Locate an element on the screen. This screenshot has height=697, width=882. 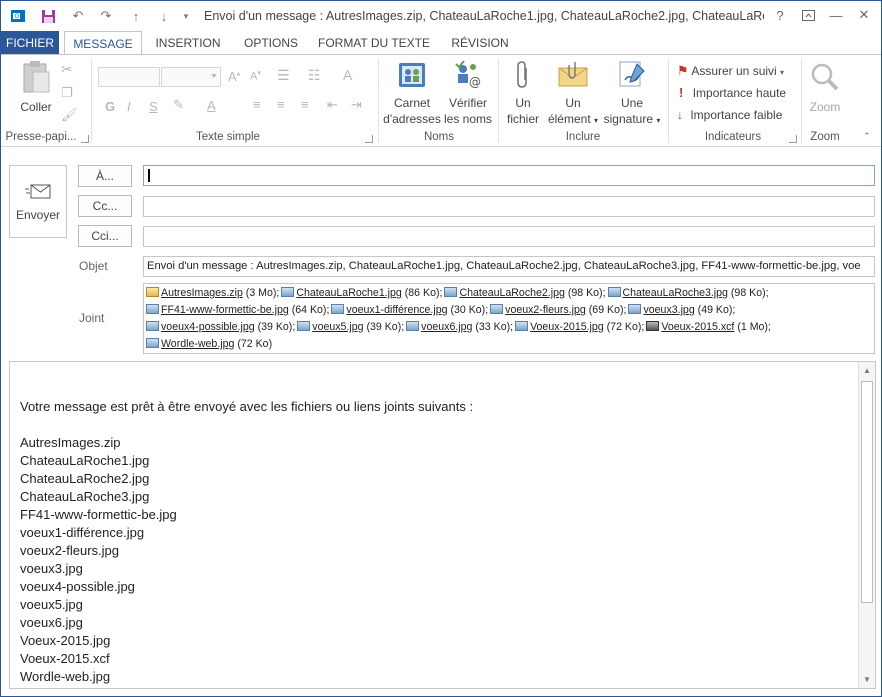
font-color-icon: A is located at coordinates (211, 105).